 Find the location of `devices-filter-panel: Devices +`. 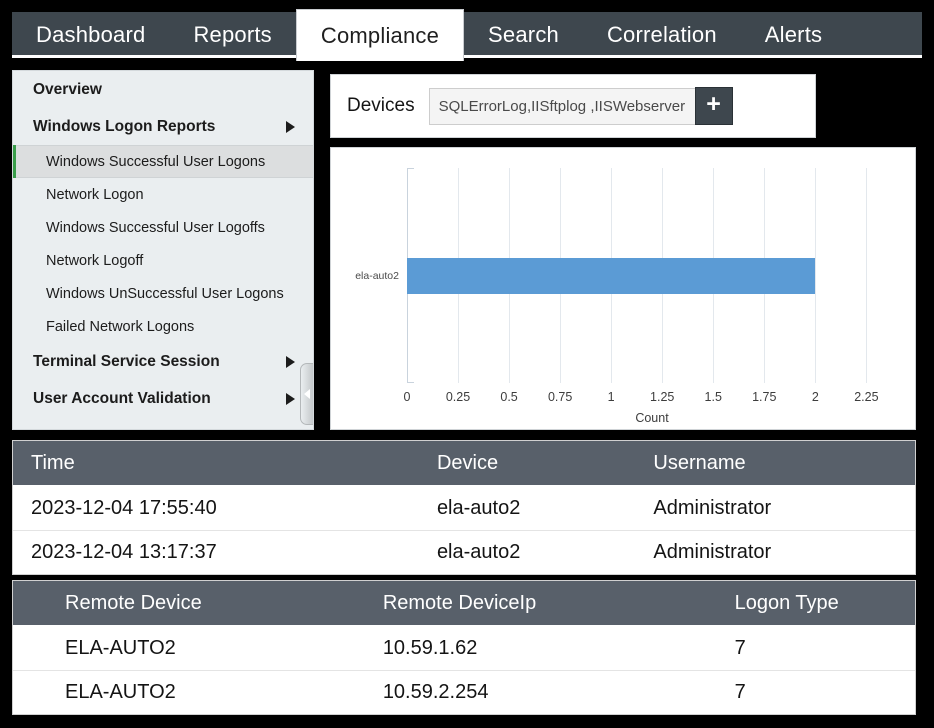

devices-filter-panel: Devices + is located at coordinates (573, 106).